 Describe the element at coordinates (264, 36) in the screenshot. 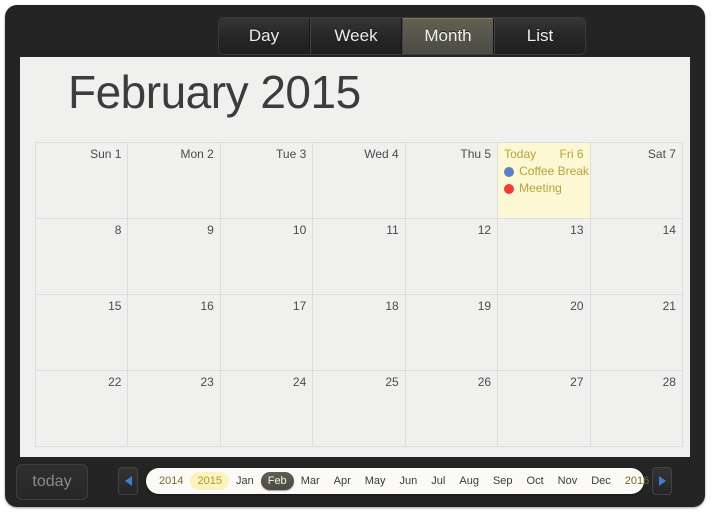

I see `tab-day: Day` at that location.